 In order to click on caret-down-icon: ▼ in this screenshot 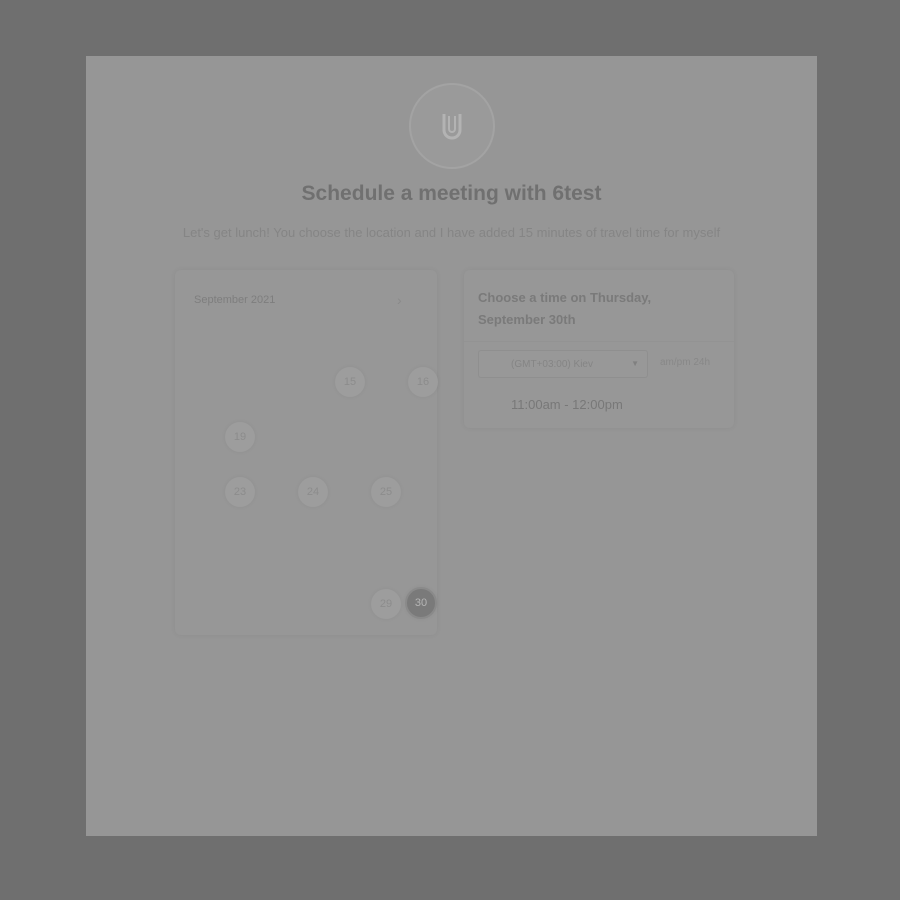, I will do `click(635, 363)`.